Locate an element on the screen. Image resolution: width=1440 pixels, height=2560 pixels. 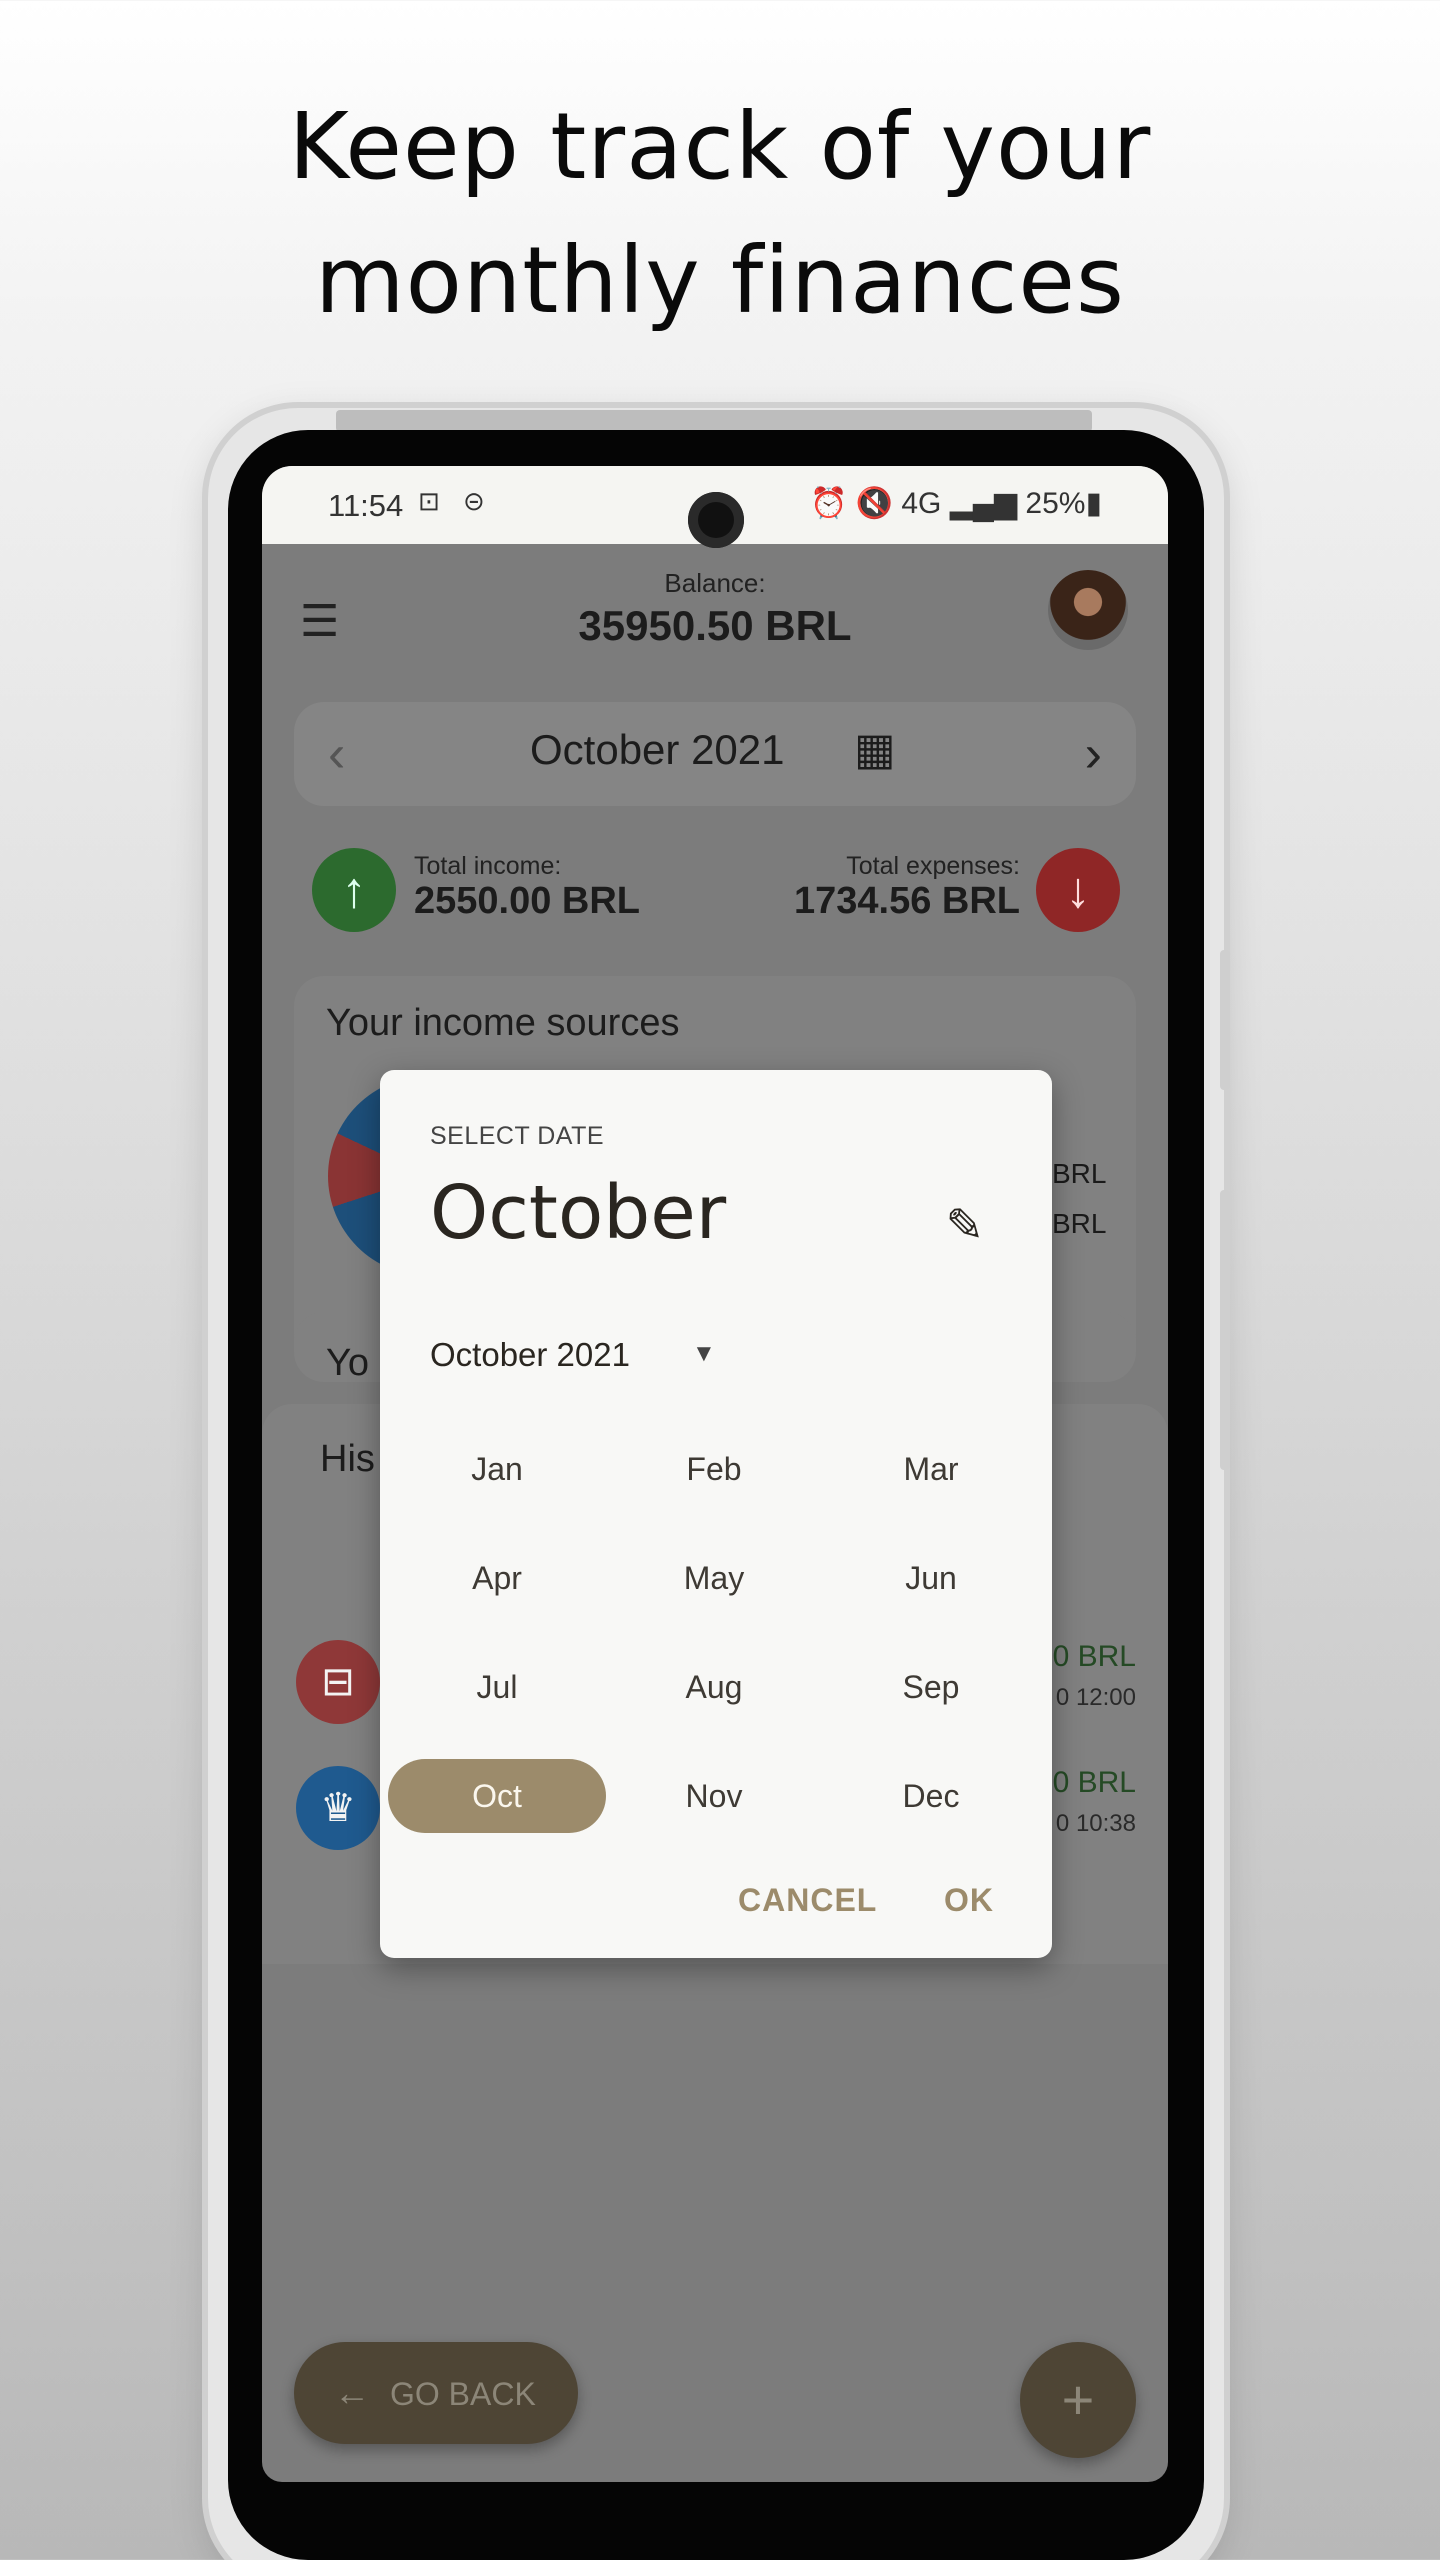
month-may: May is located at coordinates (714, 1578).